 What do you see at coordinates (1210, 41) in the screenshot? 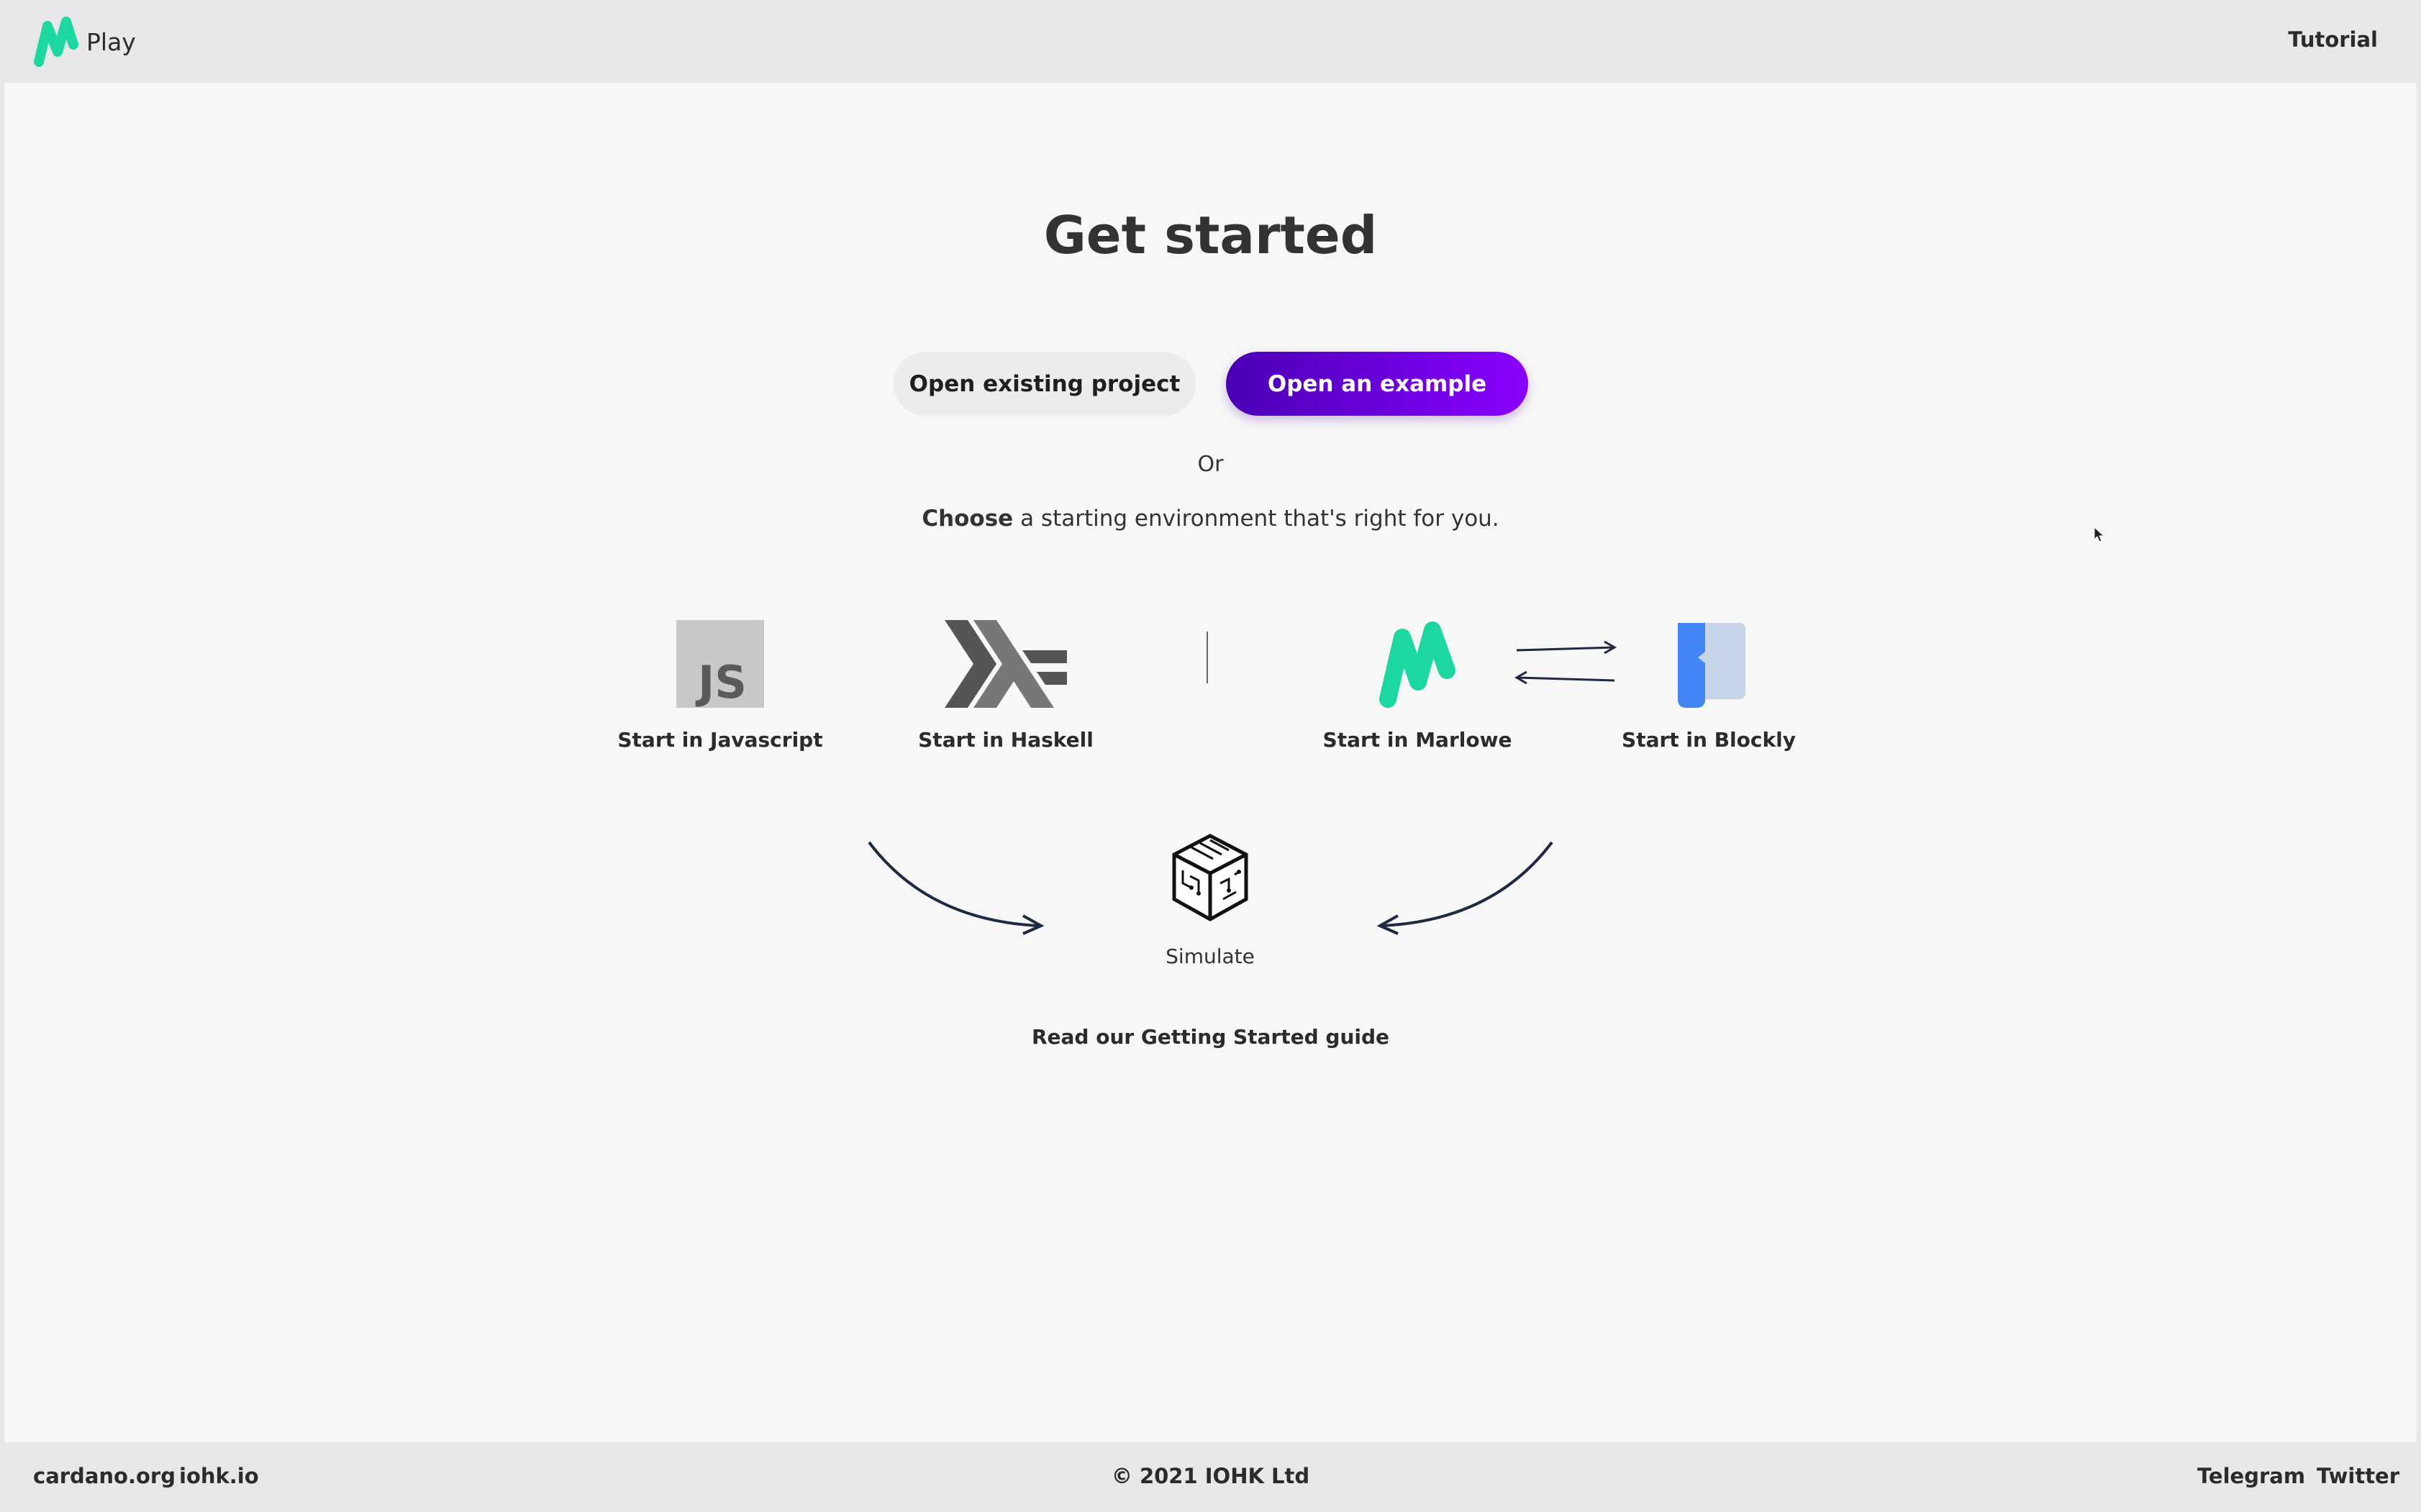
I see `header: Play Tutorial` at bounding box center [1210, 41].